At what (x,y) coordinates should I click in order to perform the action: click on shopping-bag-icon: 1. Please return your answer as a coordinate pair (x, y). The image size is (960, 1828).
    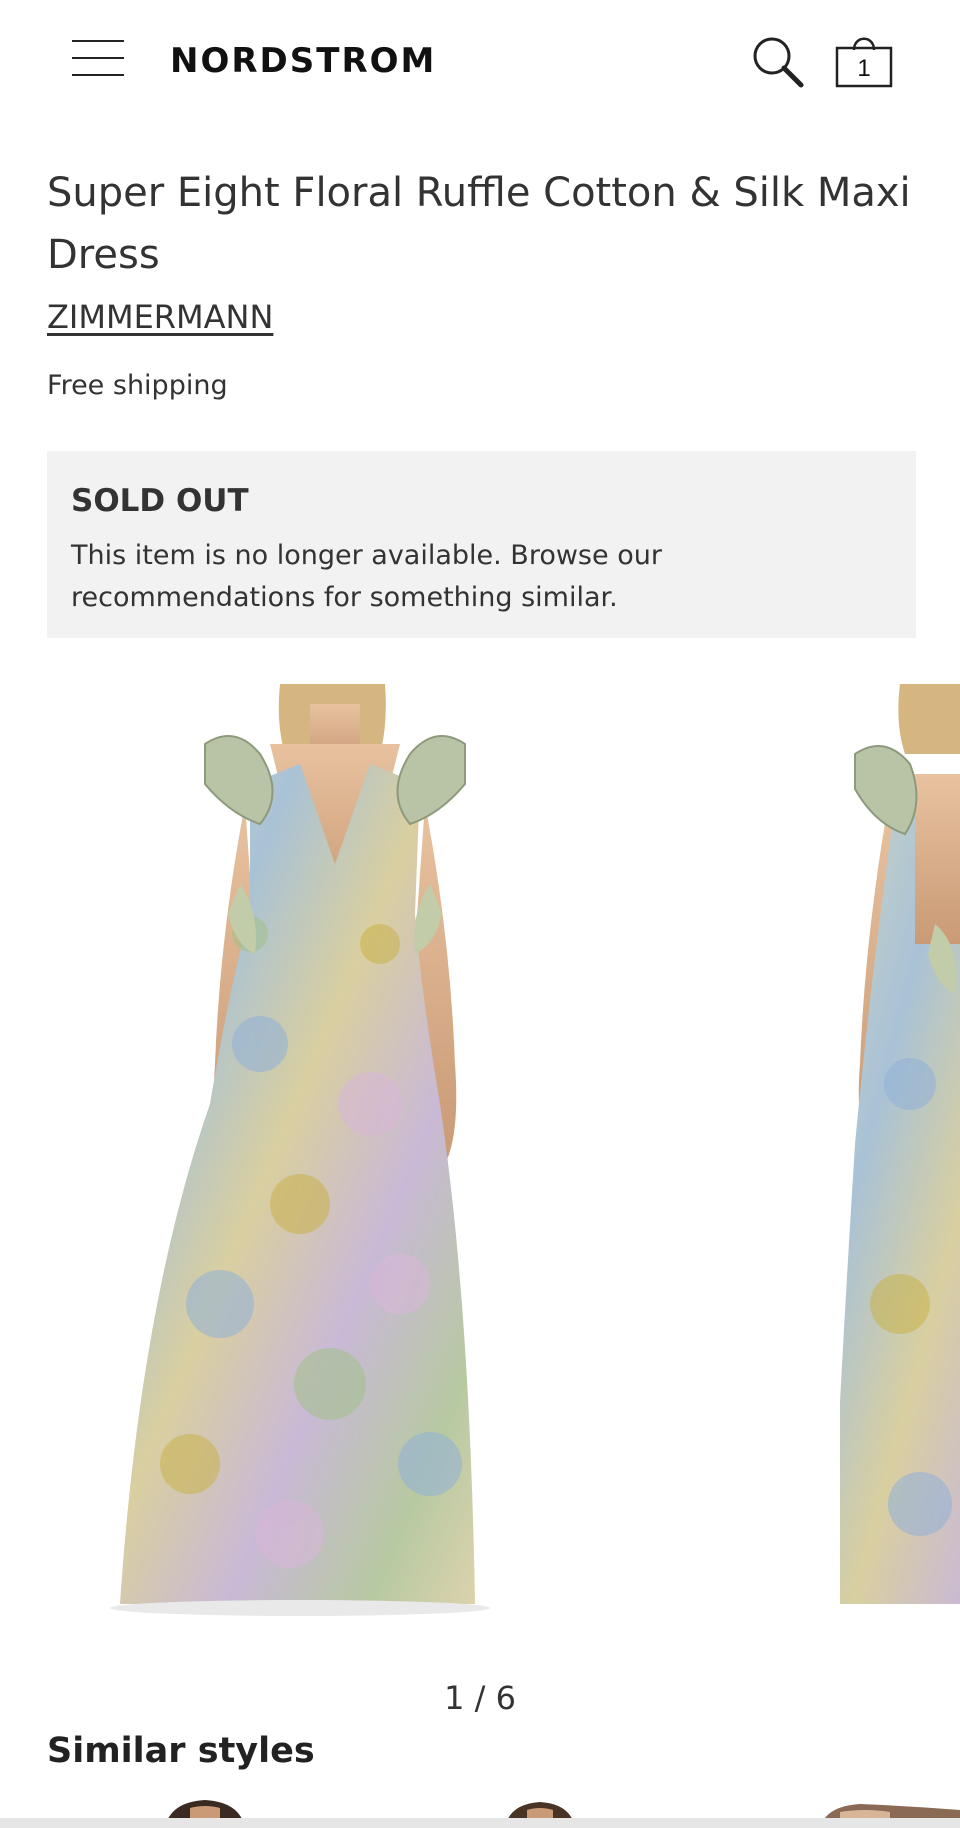
    Looking at the image, I should click on (864, 61).